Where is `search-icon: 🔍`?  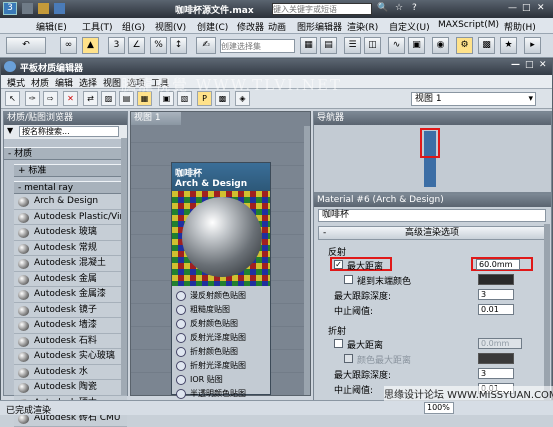 search-icon: 🔍 is located at coordinates (382, 8).